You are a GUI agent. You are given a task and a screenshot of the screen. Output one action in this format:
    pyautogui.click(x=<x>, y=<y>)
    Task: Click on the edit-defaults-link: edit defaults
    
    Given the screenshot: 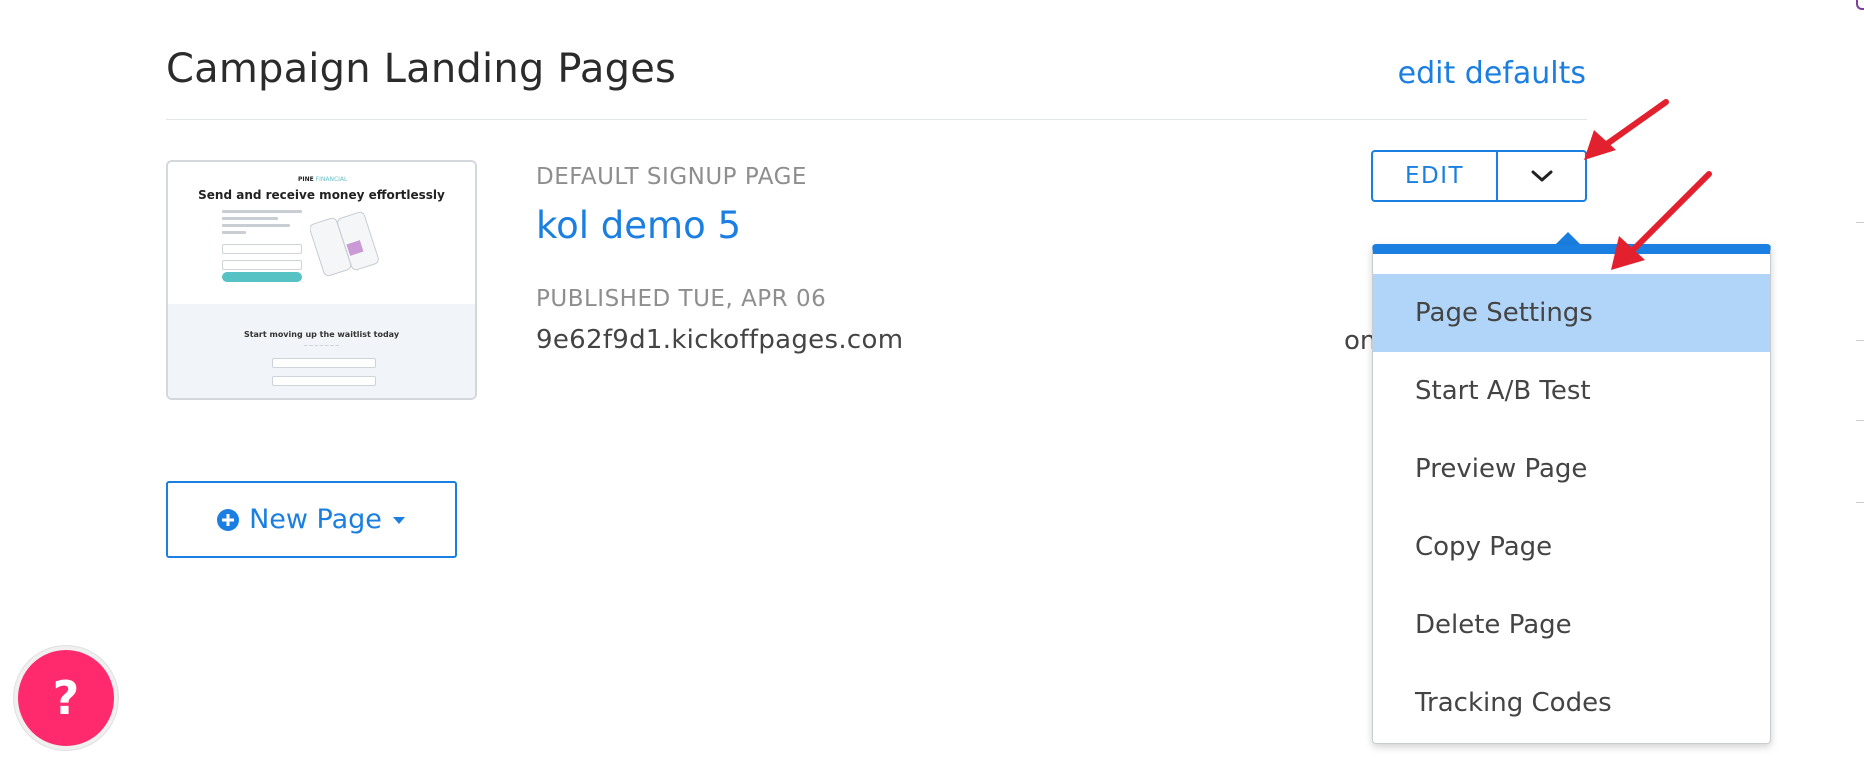 What is the action you would take?
    pyautogui.click(x=1492, y=73)
    